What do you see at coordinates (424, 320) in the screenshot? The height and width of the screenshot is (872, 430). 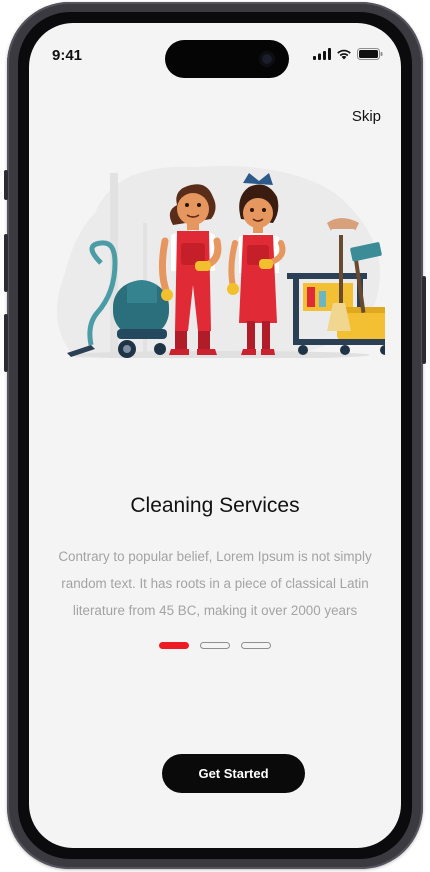 I see `power-button` at bounding box center [424, 320].